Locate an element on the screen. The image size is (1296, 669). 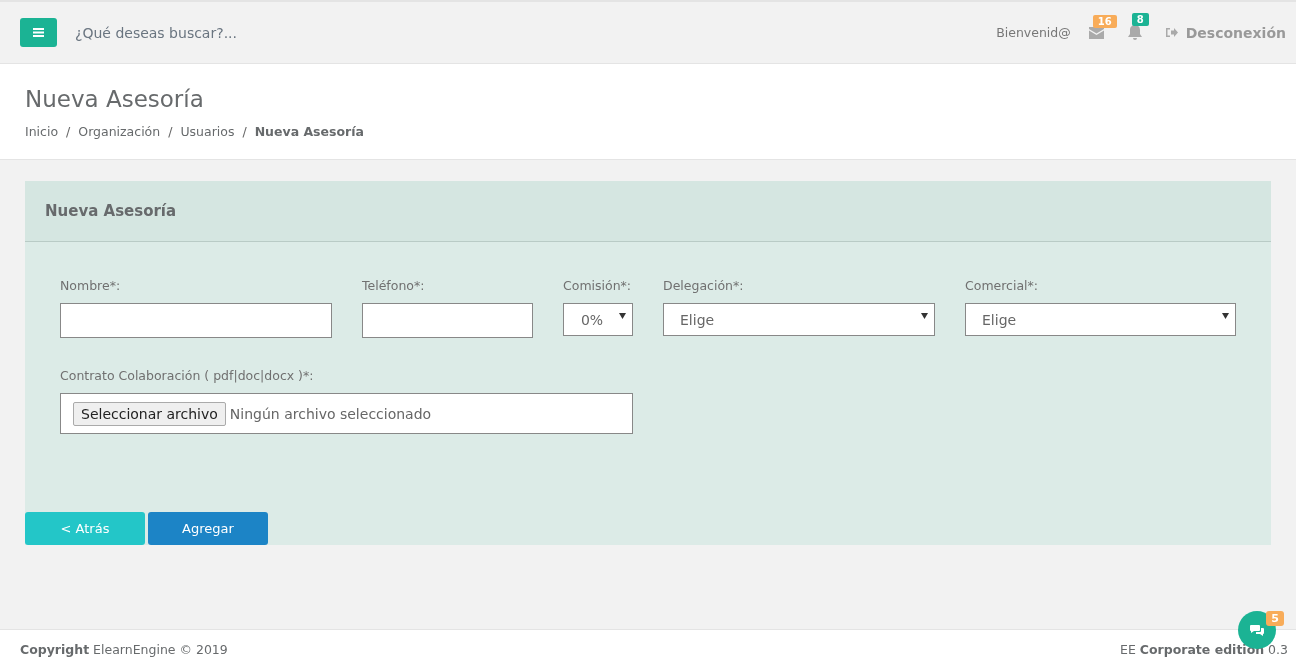
envelope-icon is located at coordinates (1096, 32).